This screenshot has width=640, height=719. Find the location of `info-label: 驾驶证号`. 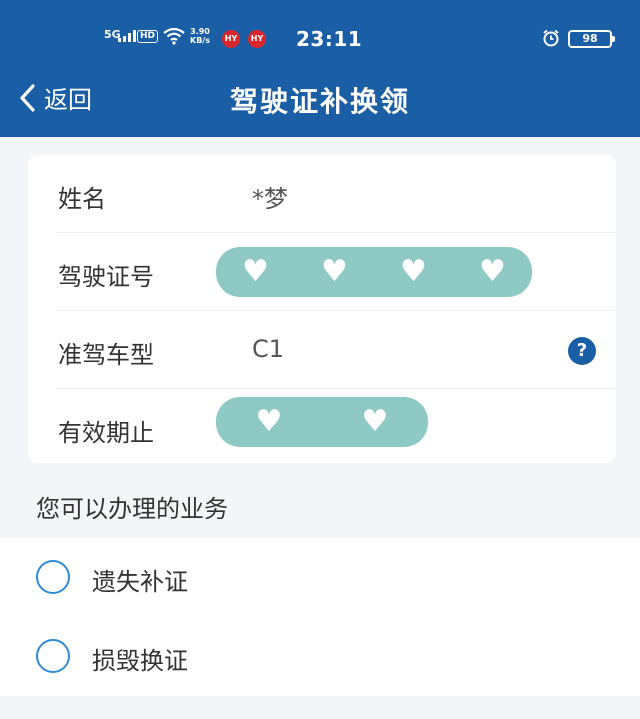

info-label: 驾驶证号 is located at coordinates (106, 277).